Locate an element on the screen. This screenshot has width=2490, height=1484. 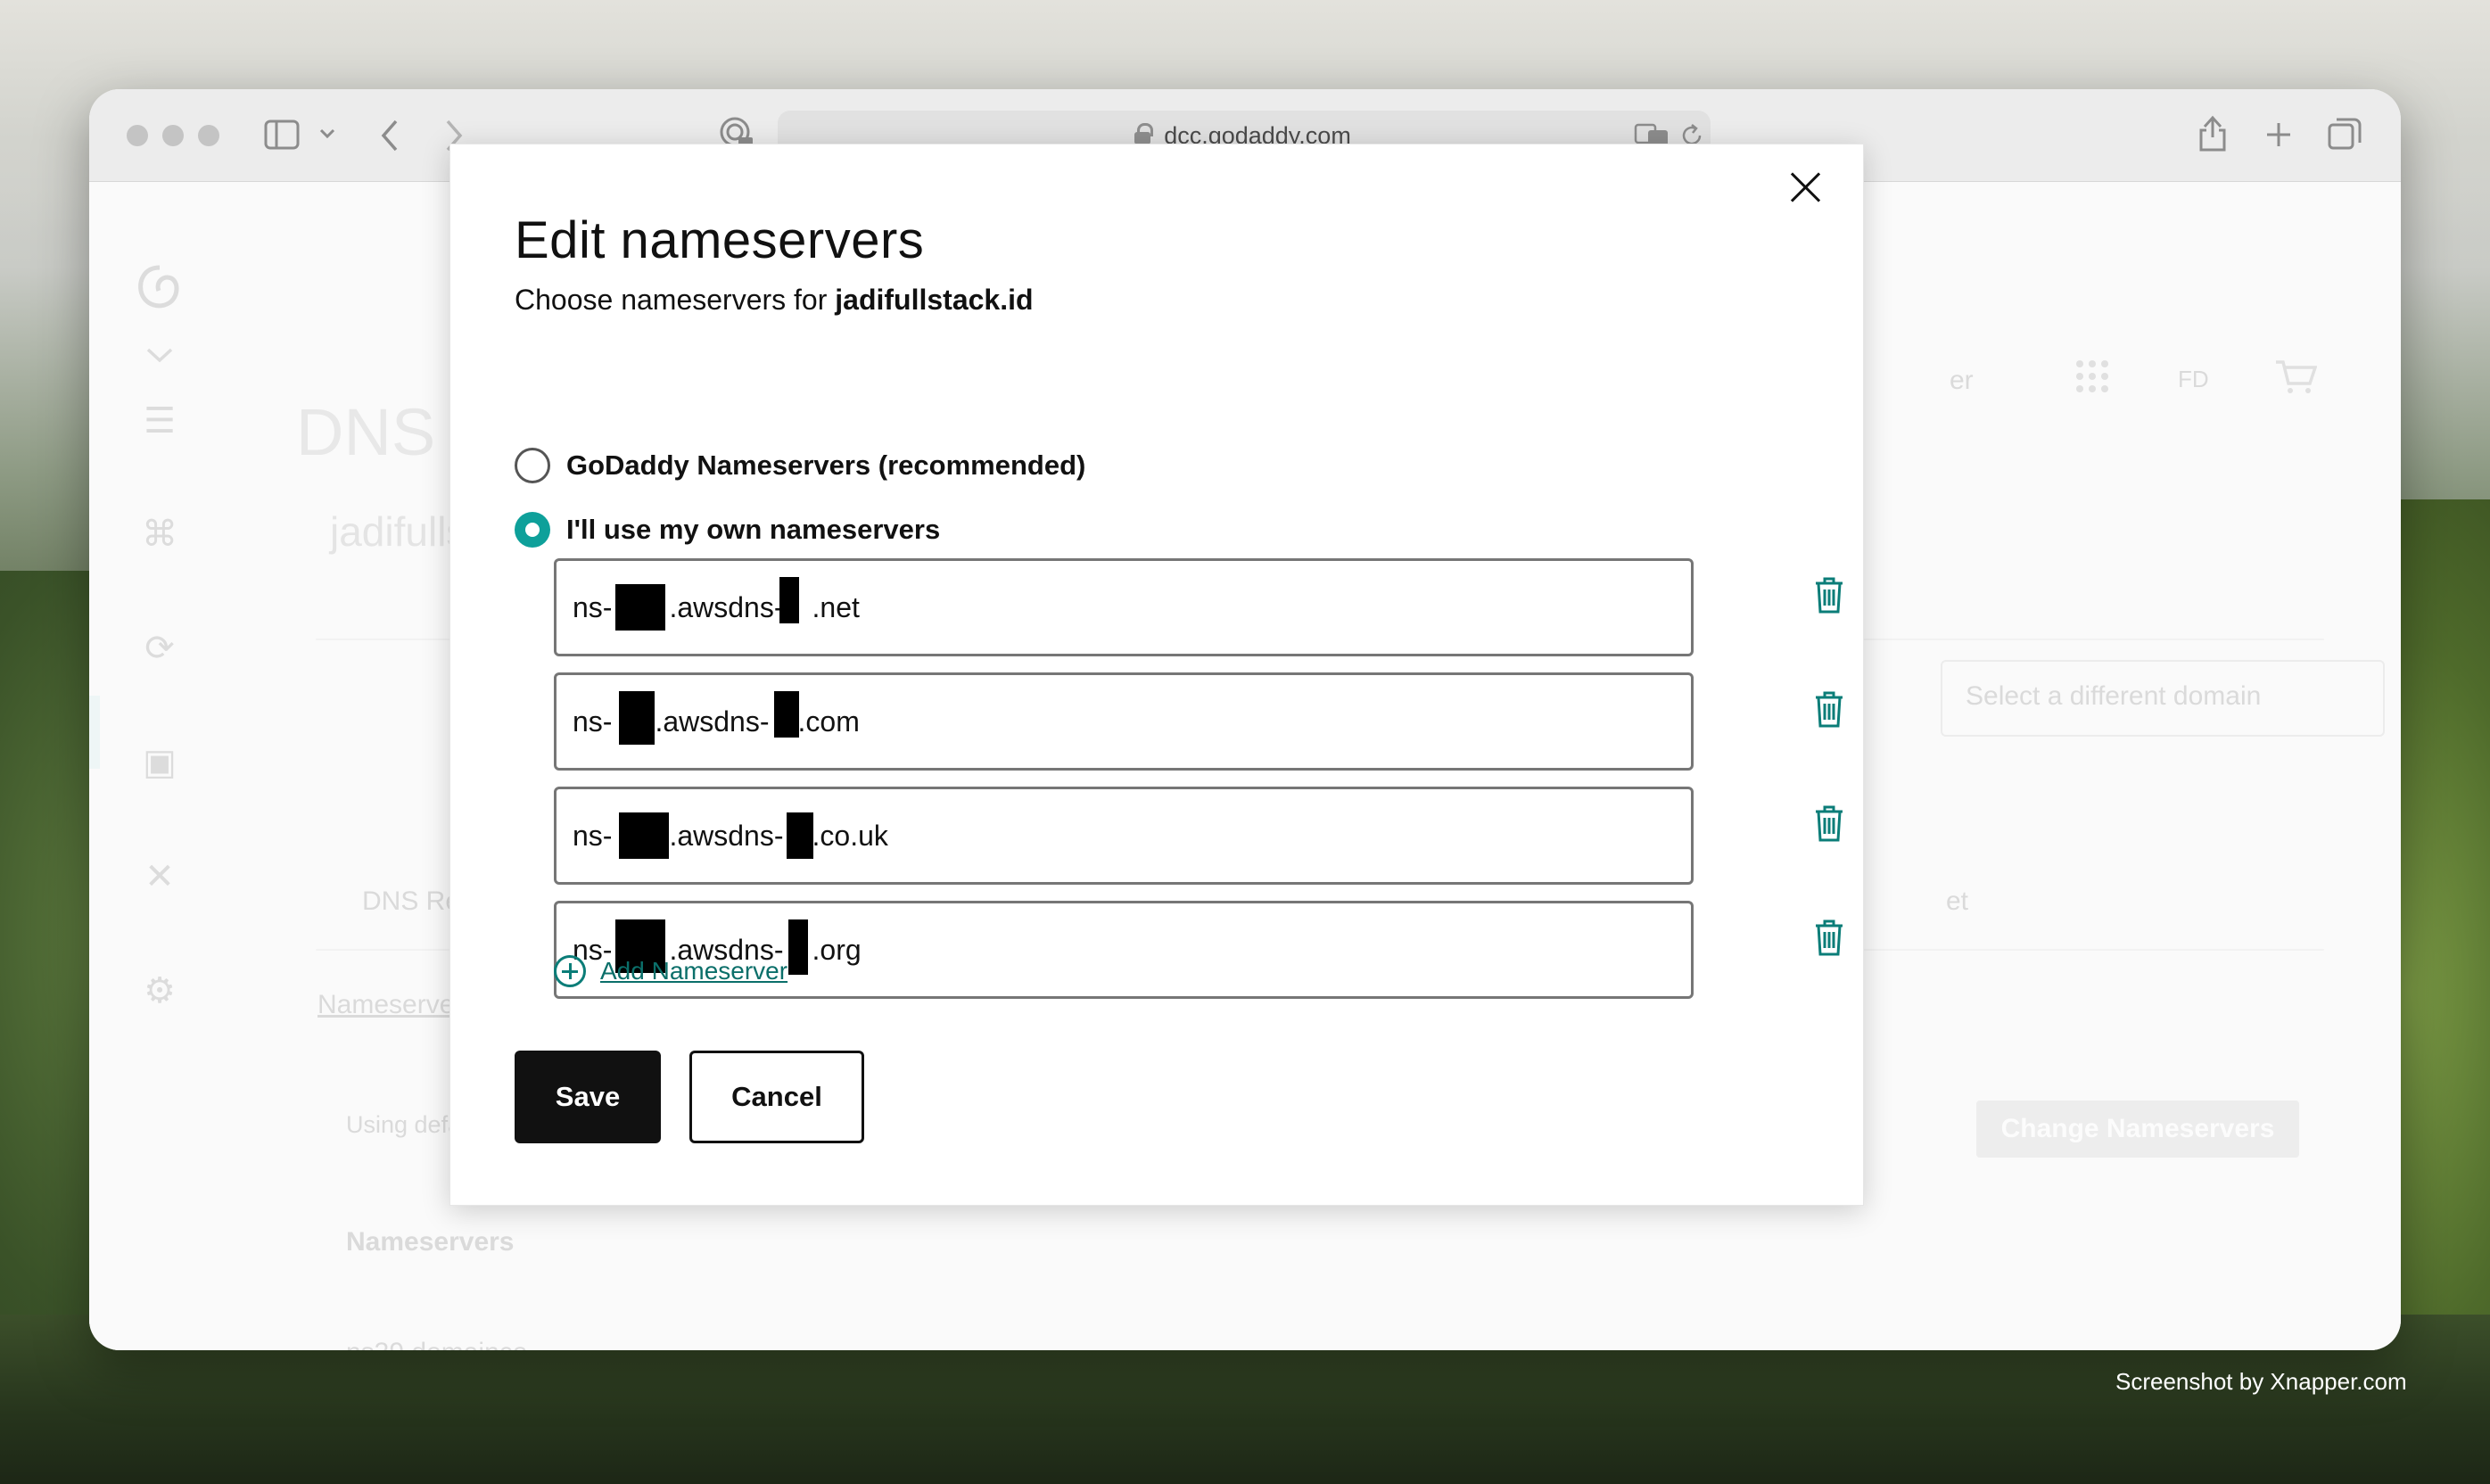
option-label: I'll use my own nameservers is located at coordinates (753, 529).